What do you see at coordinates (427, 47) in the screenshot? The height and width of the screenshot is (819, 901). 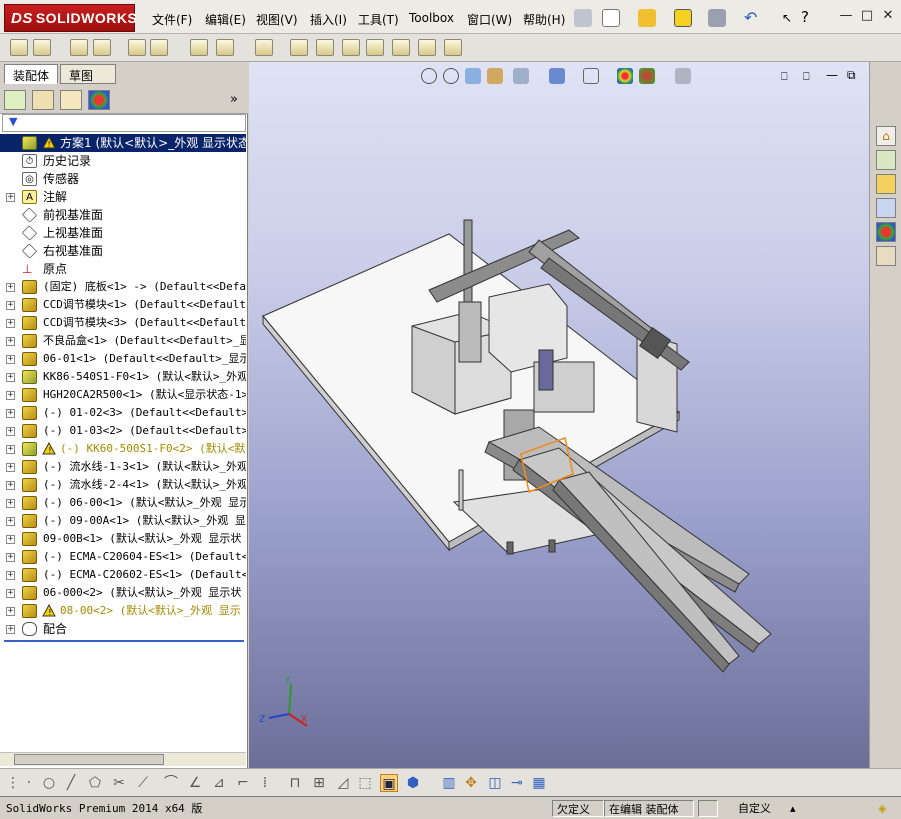 I see `clearance-verification-icon` at bounding box center [427, 47].